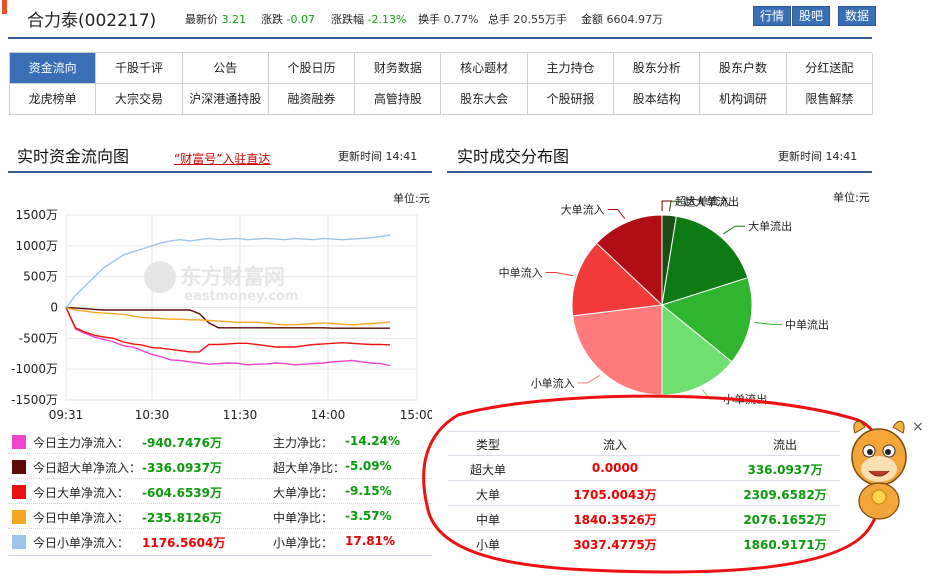 This screenshot has height=579, width=938. What do you see at coordinates (222, 158) in the screenshot?
I see `promo-link: “财富号”入驻直达` at bounding box center [222, 158].